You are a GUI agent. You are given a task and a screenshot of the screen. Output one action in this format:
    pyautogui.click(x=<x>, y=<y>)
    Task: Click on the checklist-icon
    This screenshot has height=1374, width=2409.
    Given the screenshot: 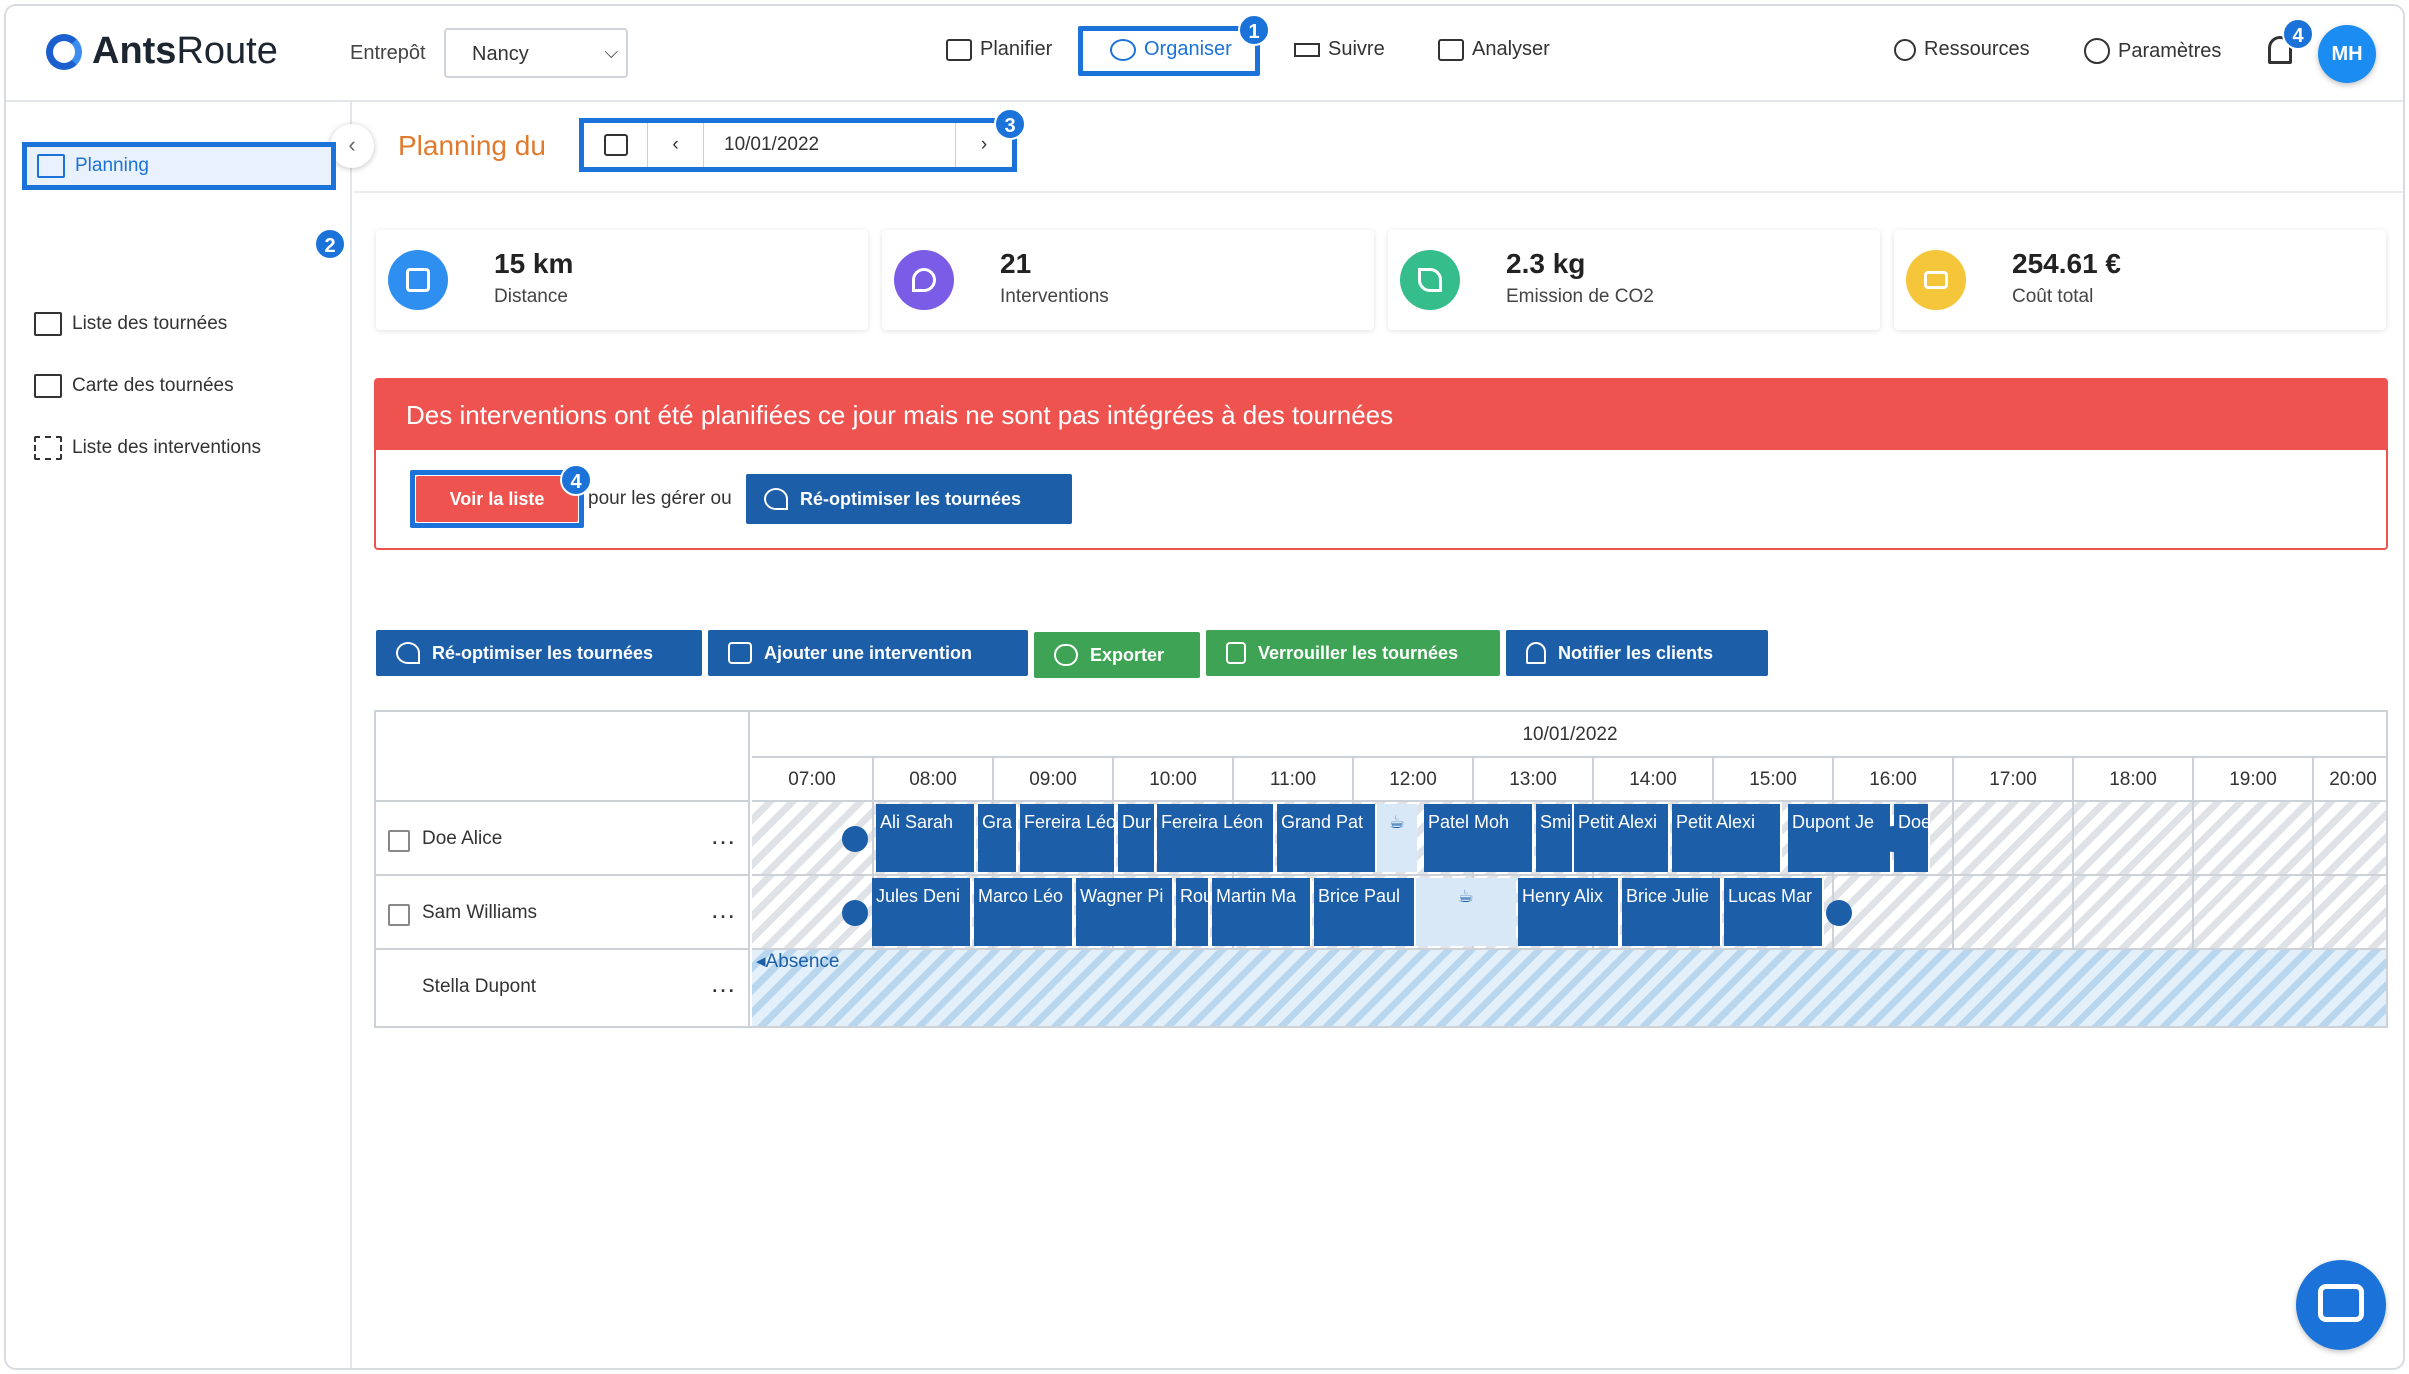 What is the action you would take?
    pyautogui.click(x=48, y=448)
    